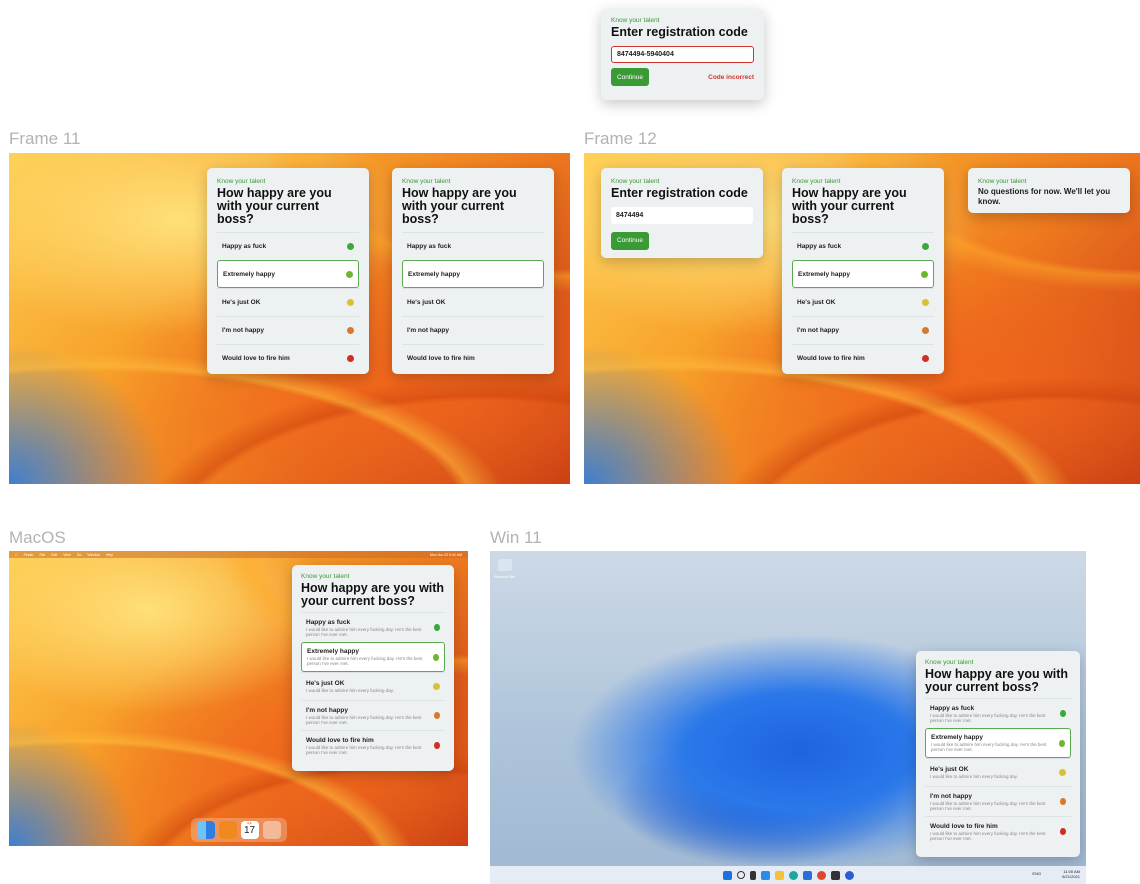 This screenshot has width=1140, height=884. What do you see at coordinates (205, 830) in the screenshot?
I see `finder-icon` at bounding box center [205, 830].